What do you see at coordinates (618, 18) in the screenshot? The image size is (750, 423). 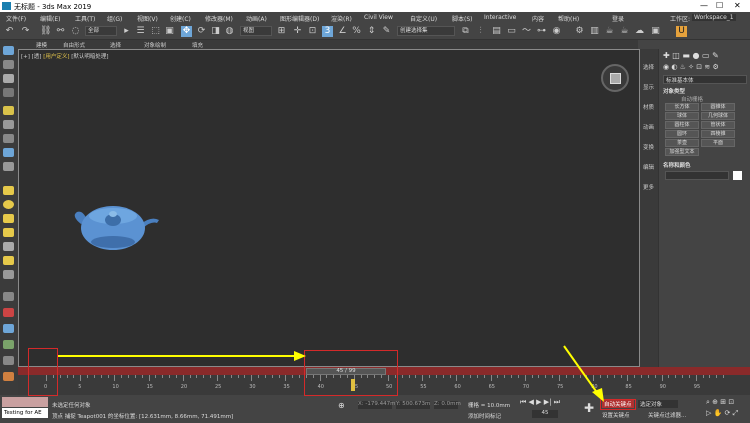 I see `login-button: 登录` at bounding box center [618, 18].